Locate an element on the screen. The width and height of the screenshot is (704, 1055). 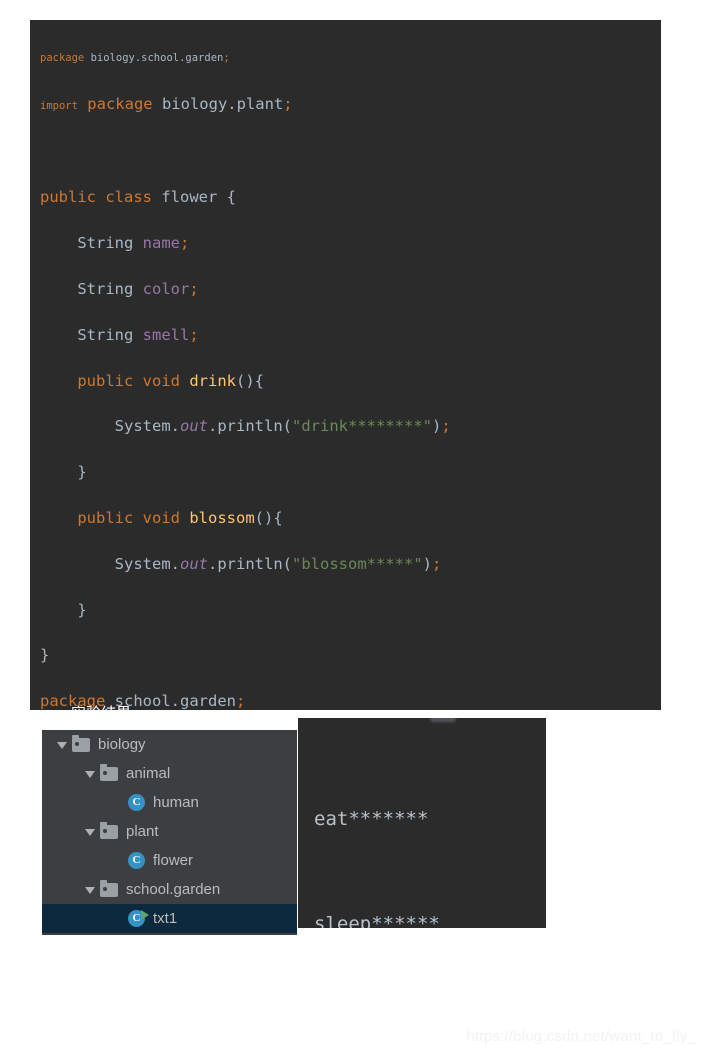
code-line: package biology.school.garden; is located at coordinates (135, 57).